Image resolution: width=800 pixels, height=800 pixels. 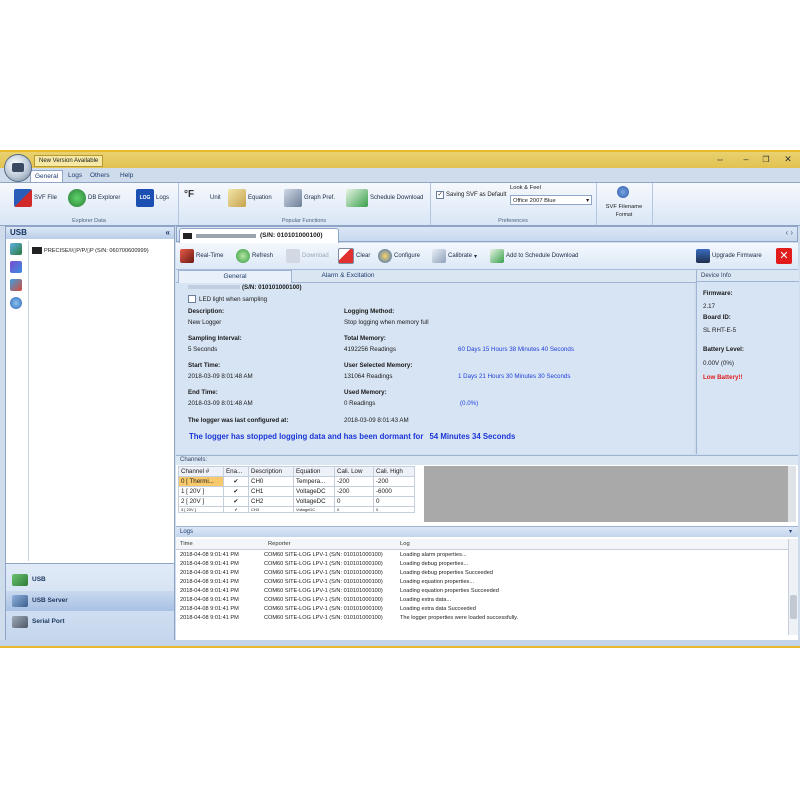 I want to click on cell-channel: 3 [ 20V ], so click(x=201, y=509).